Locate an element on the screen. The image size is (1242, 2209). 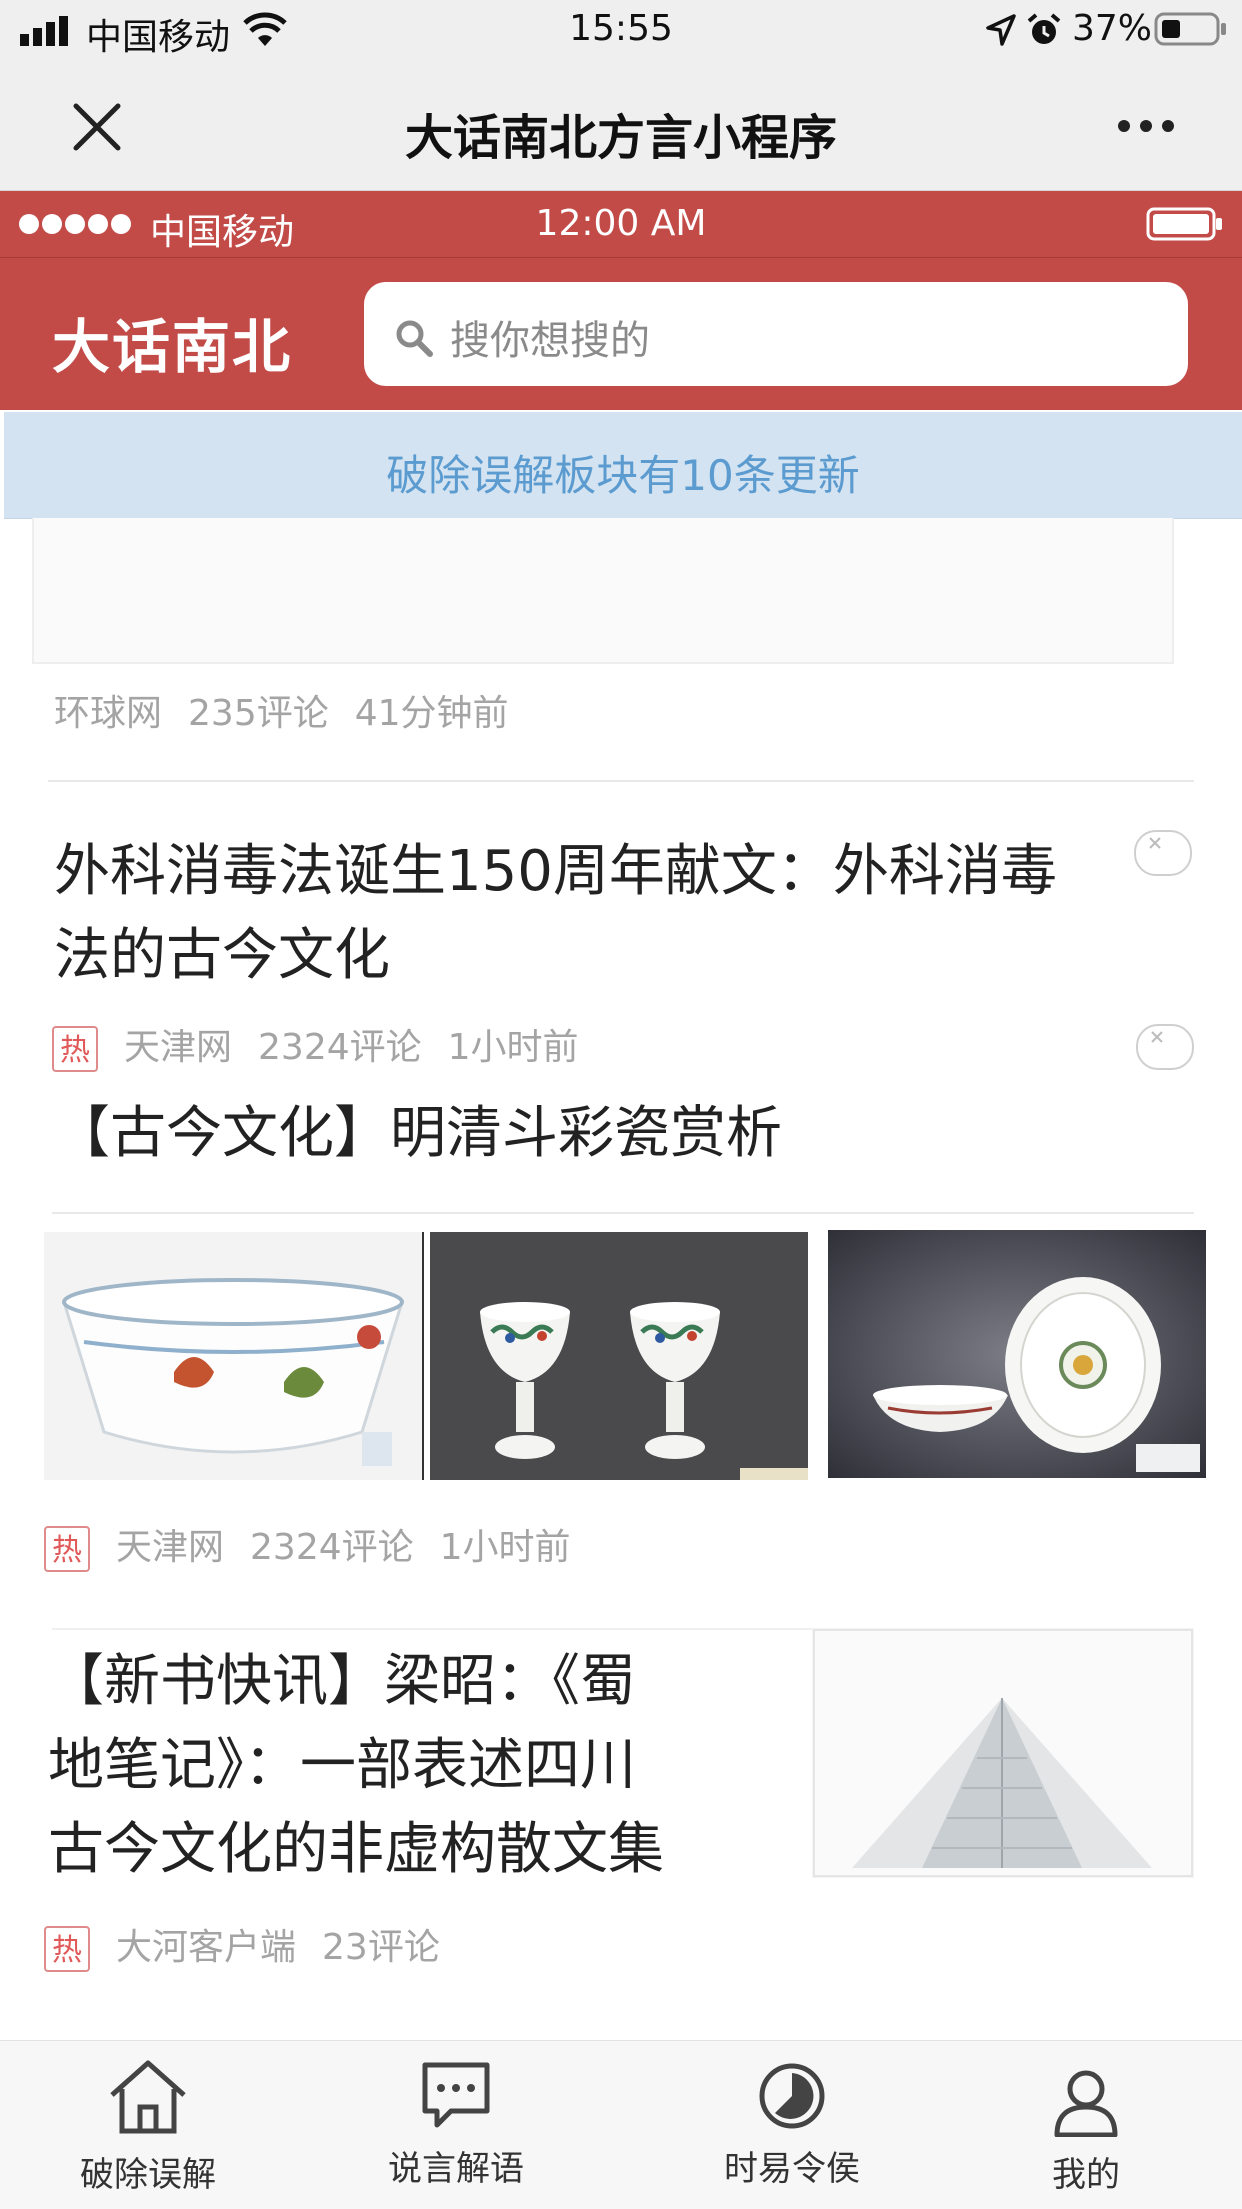
tab-home: 破除误解 is located at coordinates (148, 2126).